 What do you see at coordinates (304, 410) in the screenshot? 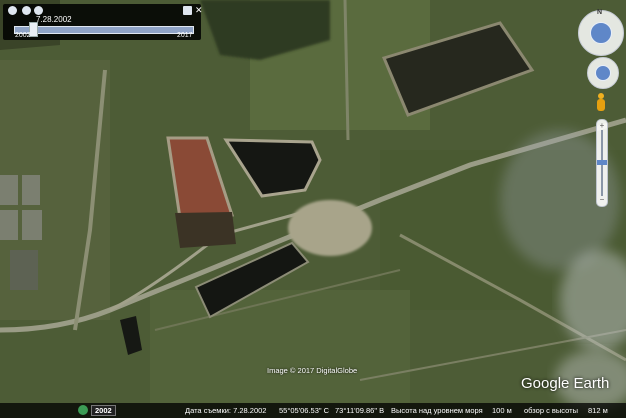
I see `latitude: 55°05'06.53" С` at bounding box center [304, 410].